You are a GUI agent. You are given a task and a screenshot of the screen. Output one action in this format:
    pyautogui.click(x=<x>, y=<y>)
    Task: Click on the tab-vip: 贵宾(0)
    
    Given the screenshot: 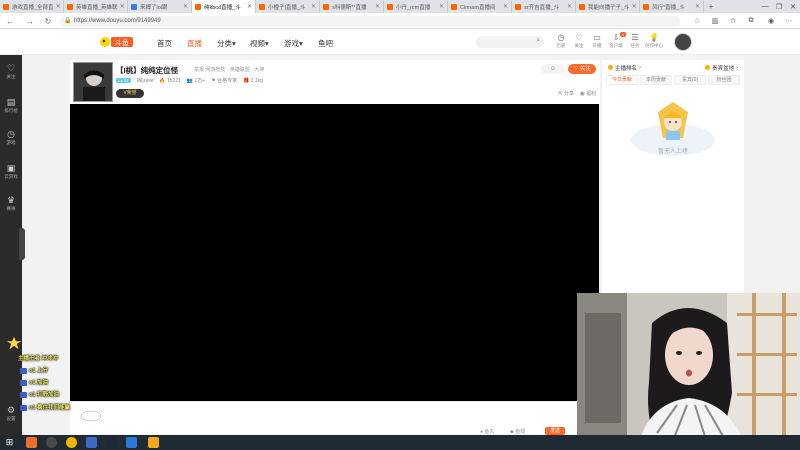 What is the action you would take?
    pyautogui.click(x=690, y=80)
    